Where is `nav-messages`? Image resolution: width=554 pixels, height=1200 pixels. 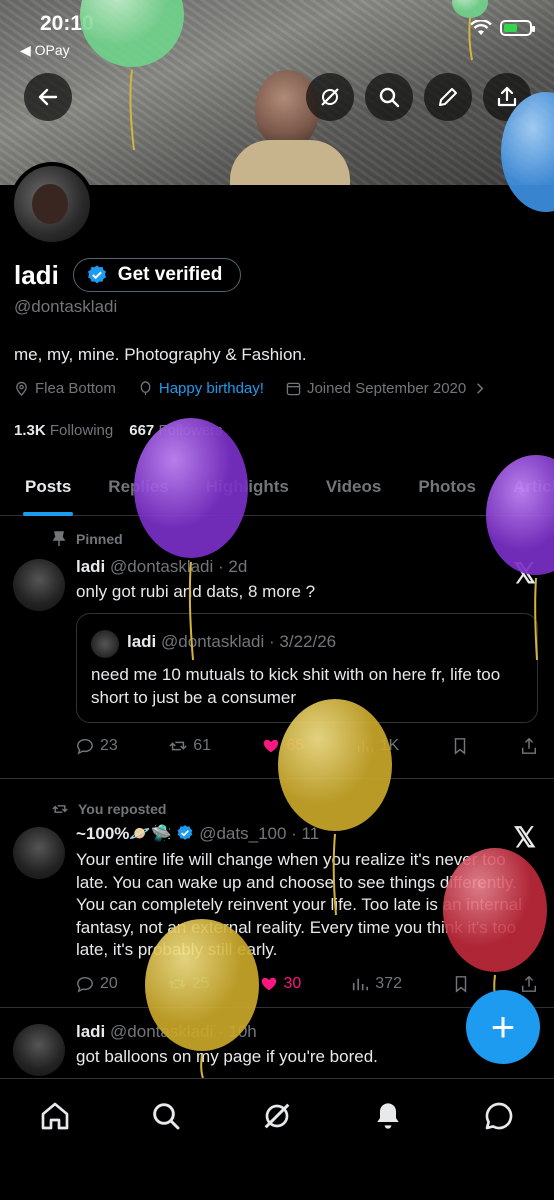
nav-messages is located at coordinates (499, 1116).